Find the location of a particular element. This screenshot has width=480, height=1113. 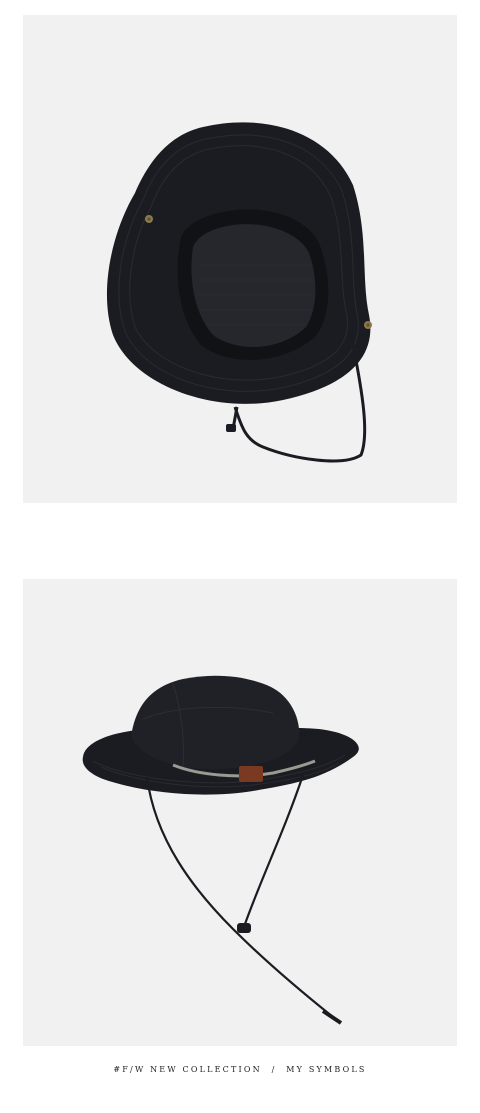

collection-caption: #F/W NEW COLLECTION / MY SYMBOLS is located at coordinates (240, 1069).